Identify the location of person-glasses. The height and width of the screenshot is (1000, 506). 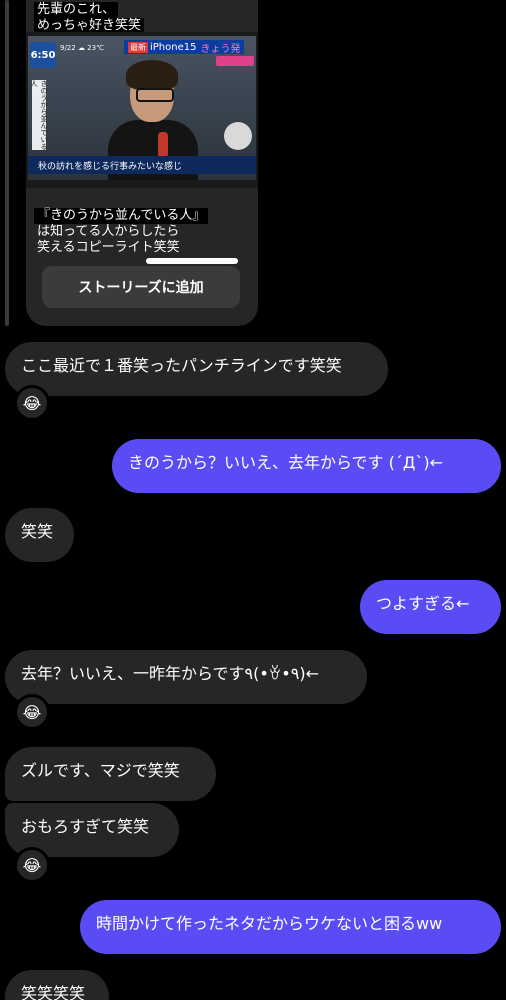
(155, 95).